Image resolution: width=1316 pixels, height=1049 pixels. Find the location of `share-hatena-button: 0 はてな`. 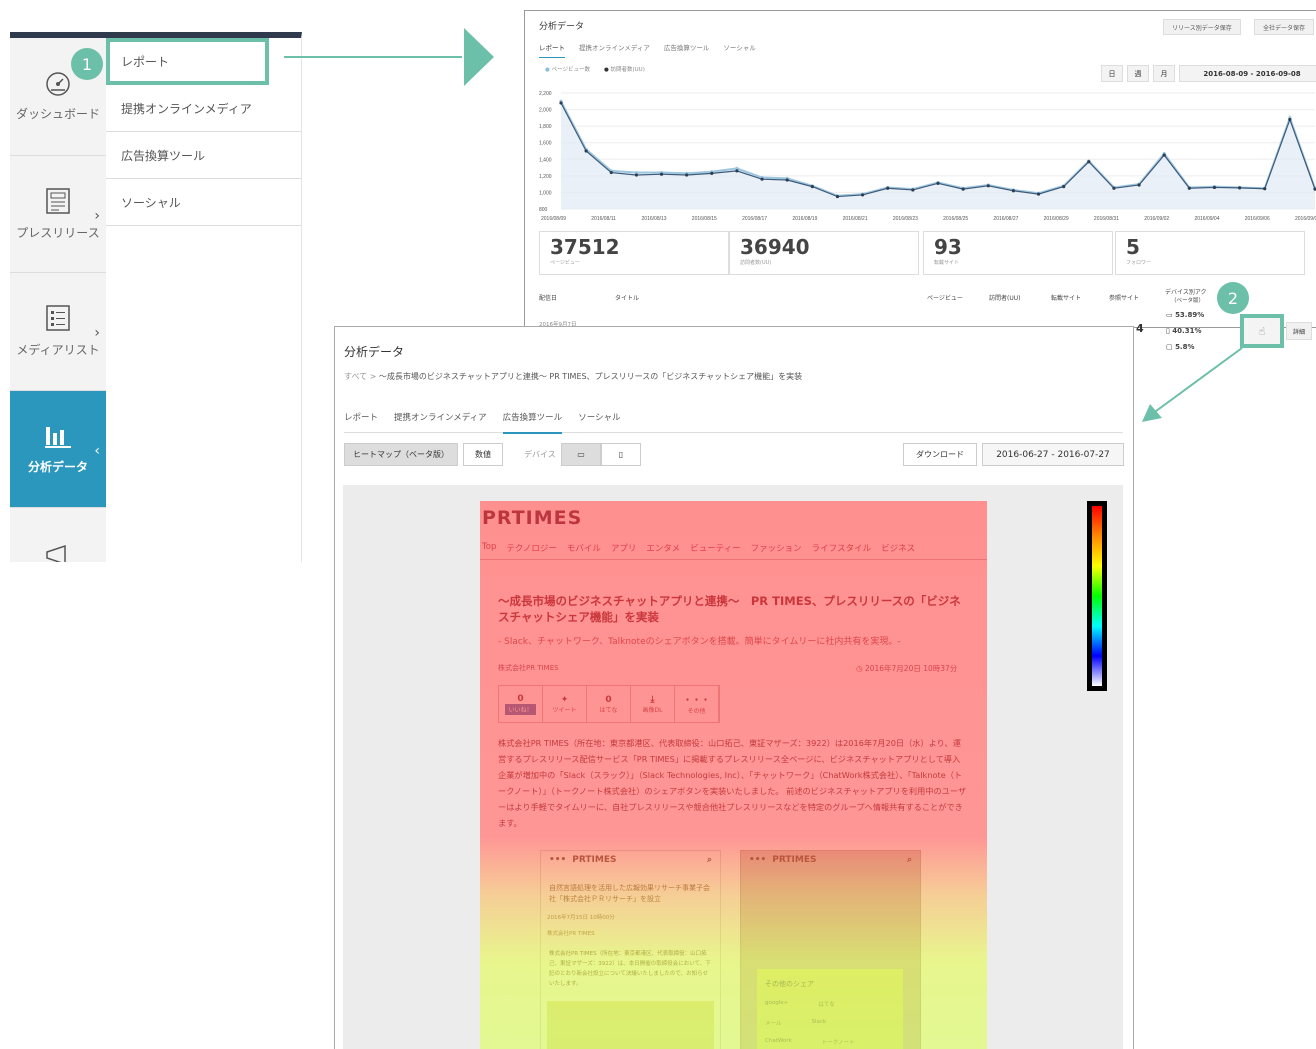

share-hatena-button: 0 はてな is located at coordinates (609, 704).